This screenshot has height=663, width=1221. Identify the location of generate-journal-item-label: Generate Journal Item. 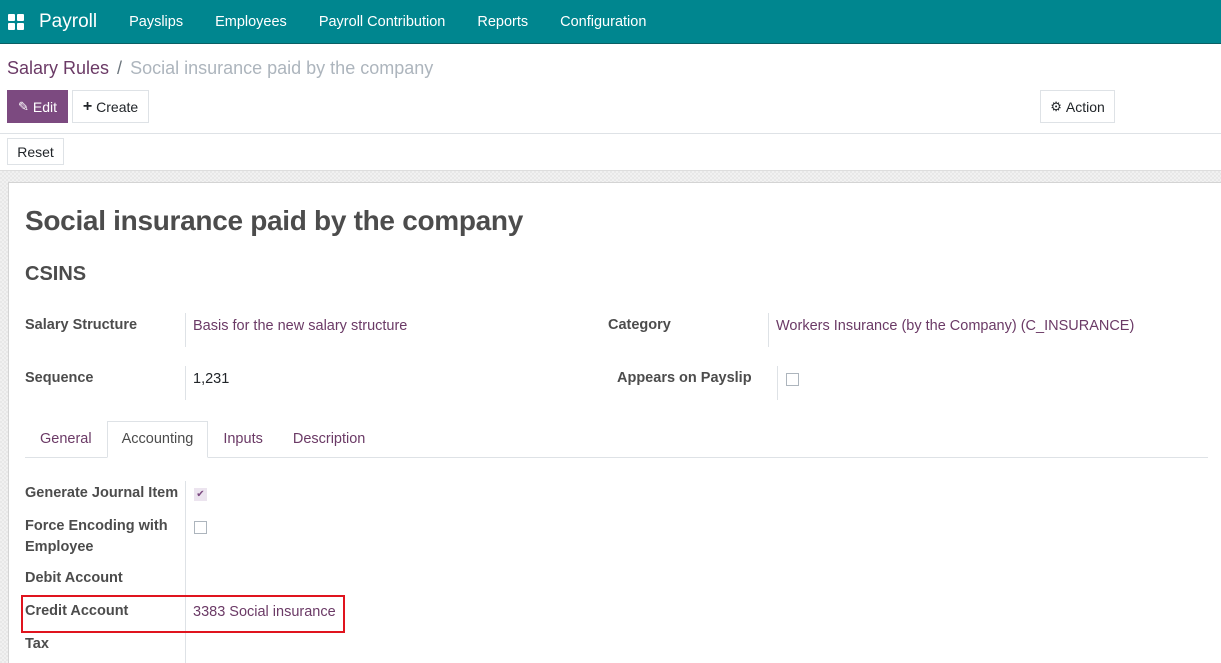
(102, 493).